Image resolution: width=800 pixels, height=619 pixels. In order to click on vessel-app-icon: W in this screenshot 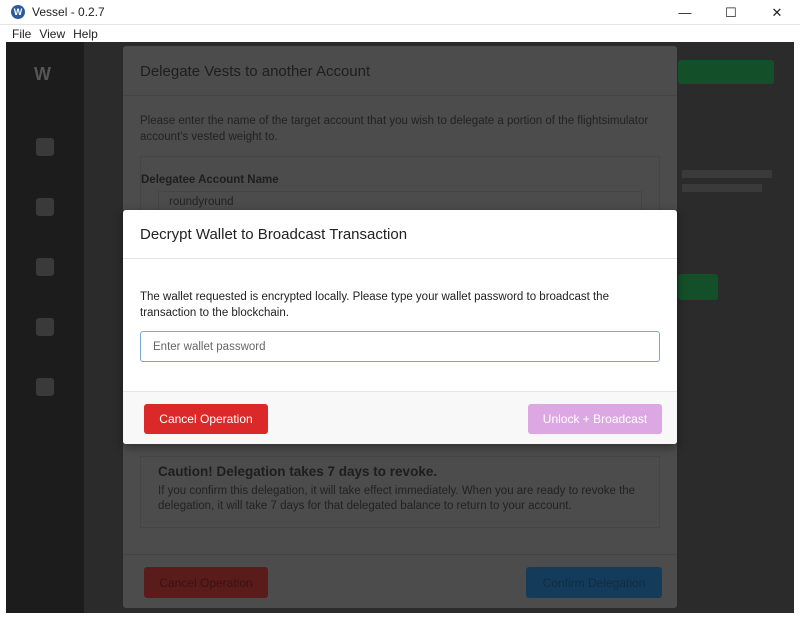, I will do `click(18, 12)`.